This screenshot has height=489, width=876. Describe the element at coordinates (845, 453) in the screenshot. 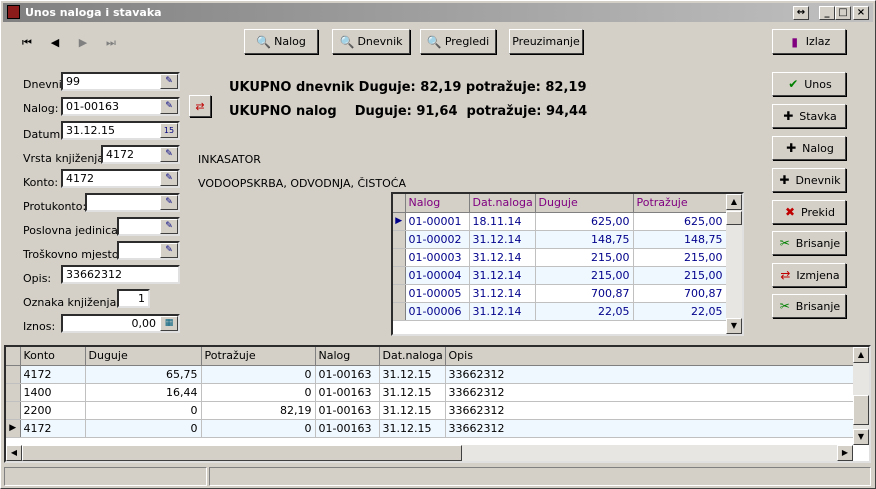

I see `scroll-right-icon: ▶` at that location.